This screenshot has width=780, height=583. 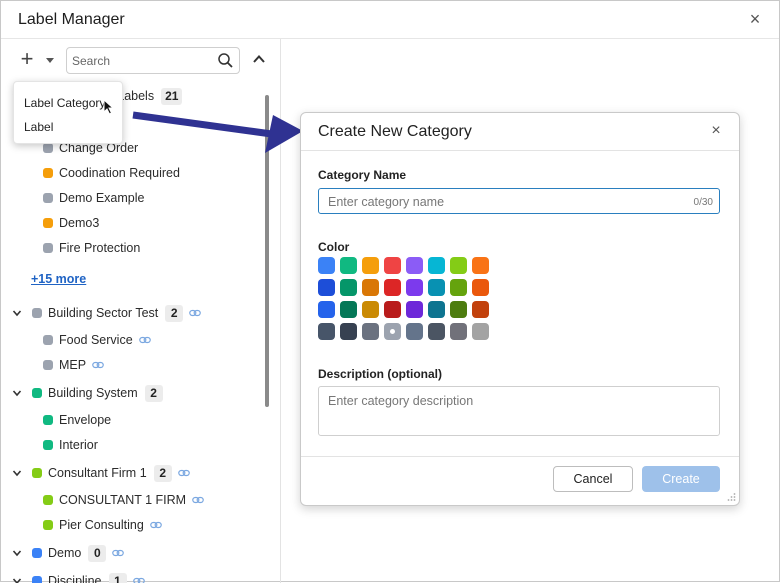 I want to click on tree-leaf: Envelope, so click(x=77, y=420).